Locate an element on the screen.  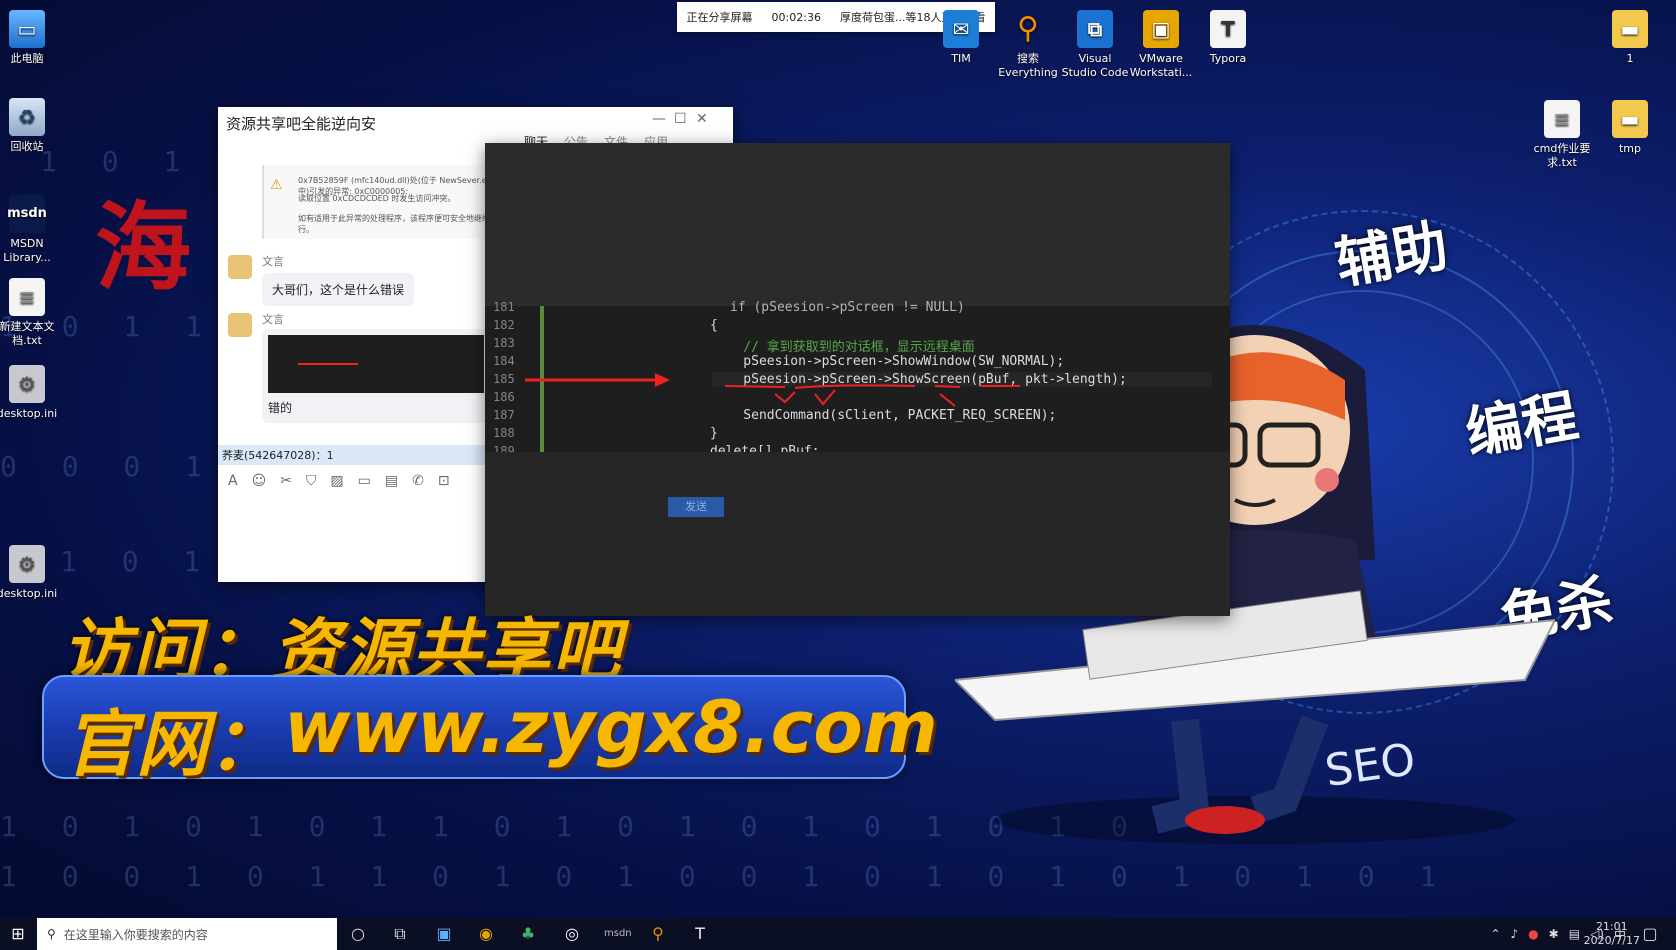
chat-toolbar: A ☺ ✂ ⛉ ▨ ▭ ▤ ✆ ⊡ is located at coordinates (339, 481).